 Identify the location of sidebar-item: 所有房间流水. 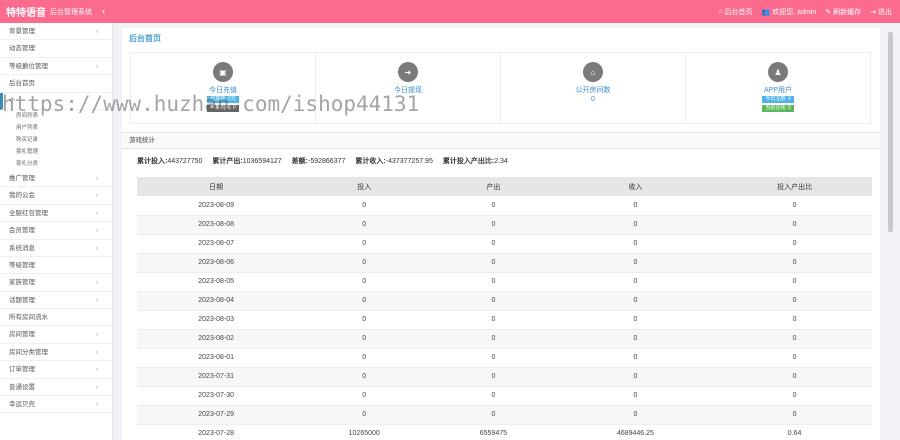
(56, 318).